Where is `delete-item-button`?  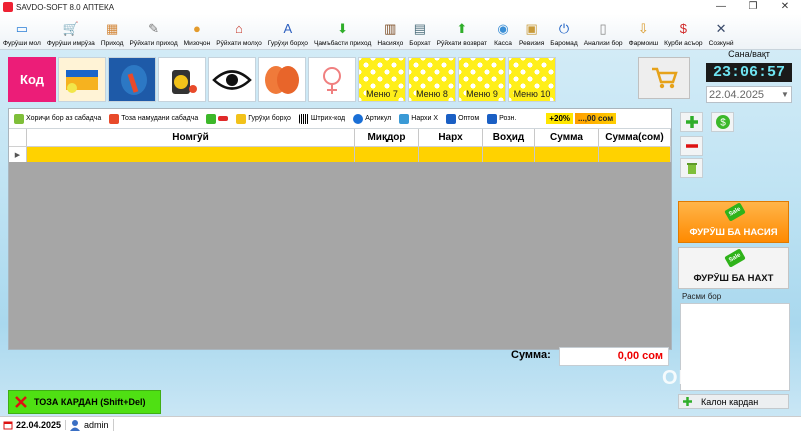
delete-item-button is located at coordinates (691, 168).